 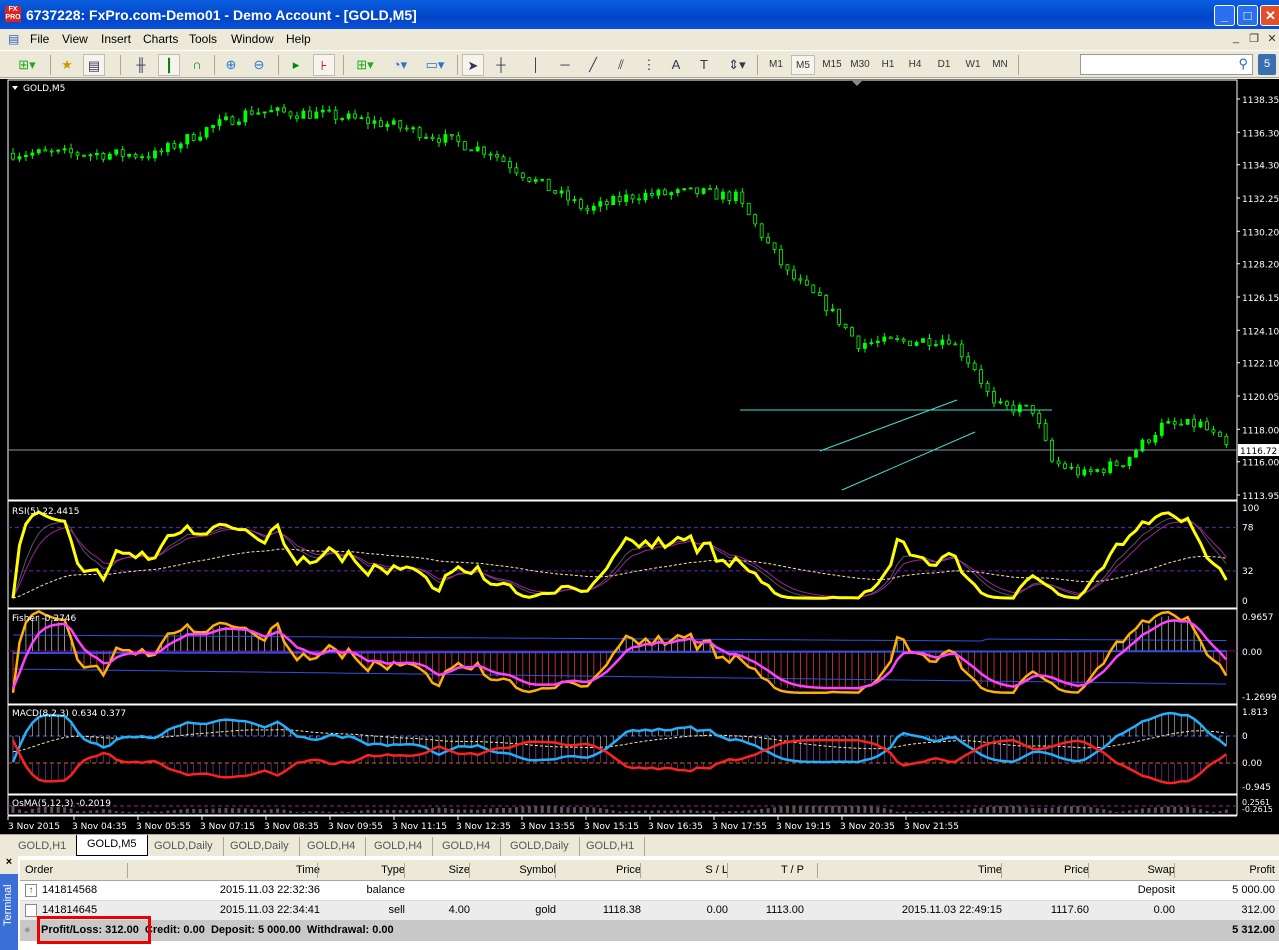 What do you see at coordinates (1236, 39) in the screenshot?
I see `mdi-minimize-button: _` at bounding box center [1236, 39].